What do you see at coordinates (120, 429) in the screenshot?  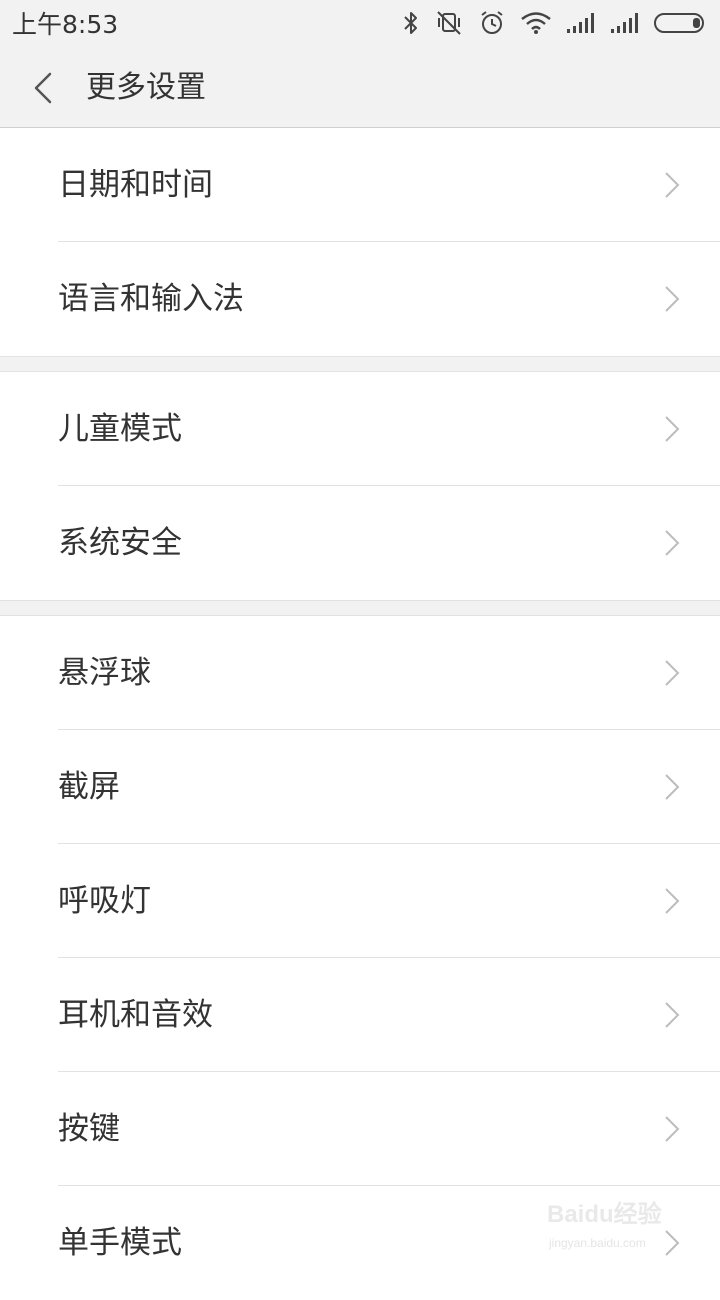 I see `settings-item-label: 儿童模式` at bounding box center [120, 429].